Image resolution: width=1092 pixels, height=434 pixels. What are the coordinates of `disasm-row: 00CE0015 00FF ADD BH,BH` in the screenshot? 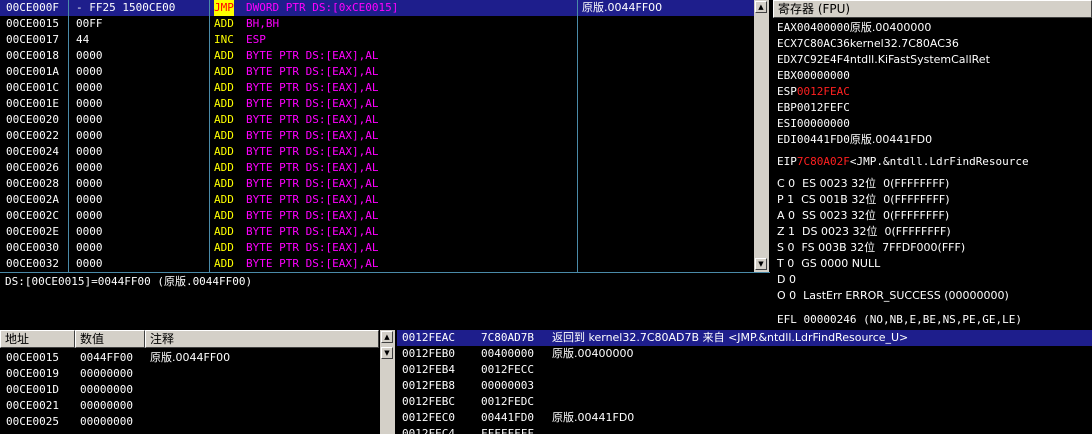 It's located at (377, 24).